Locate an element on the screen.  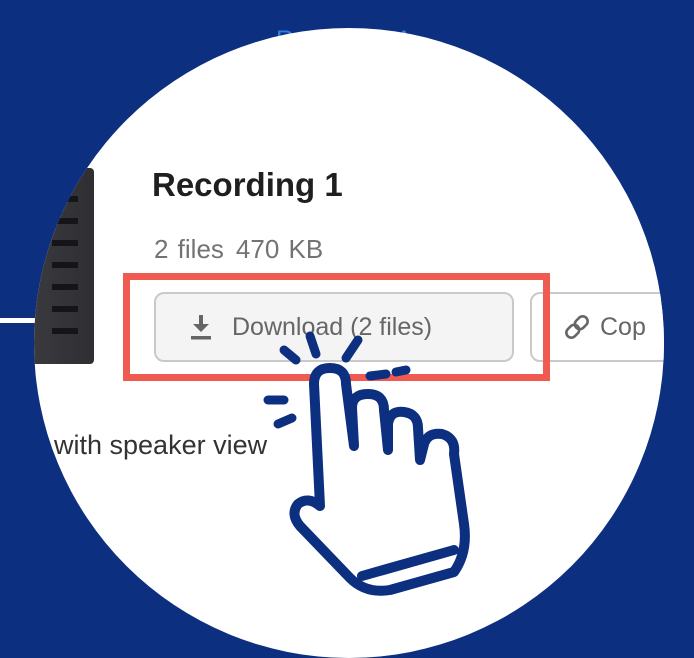
copy-button-label: Cop is located at coordinates (623, 326).